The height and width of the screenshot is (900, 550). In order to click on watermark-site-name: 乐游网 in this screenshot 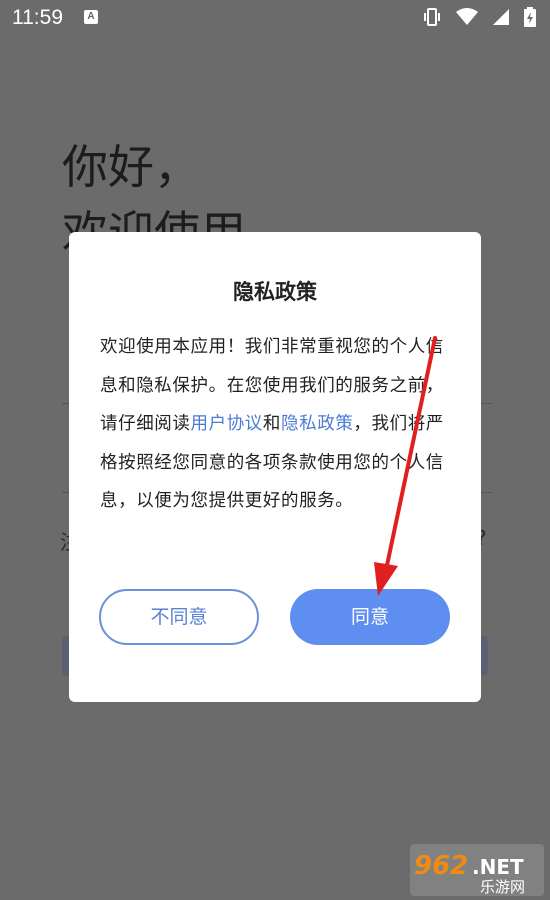, I will do `click(502, 887)`.